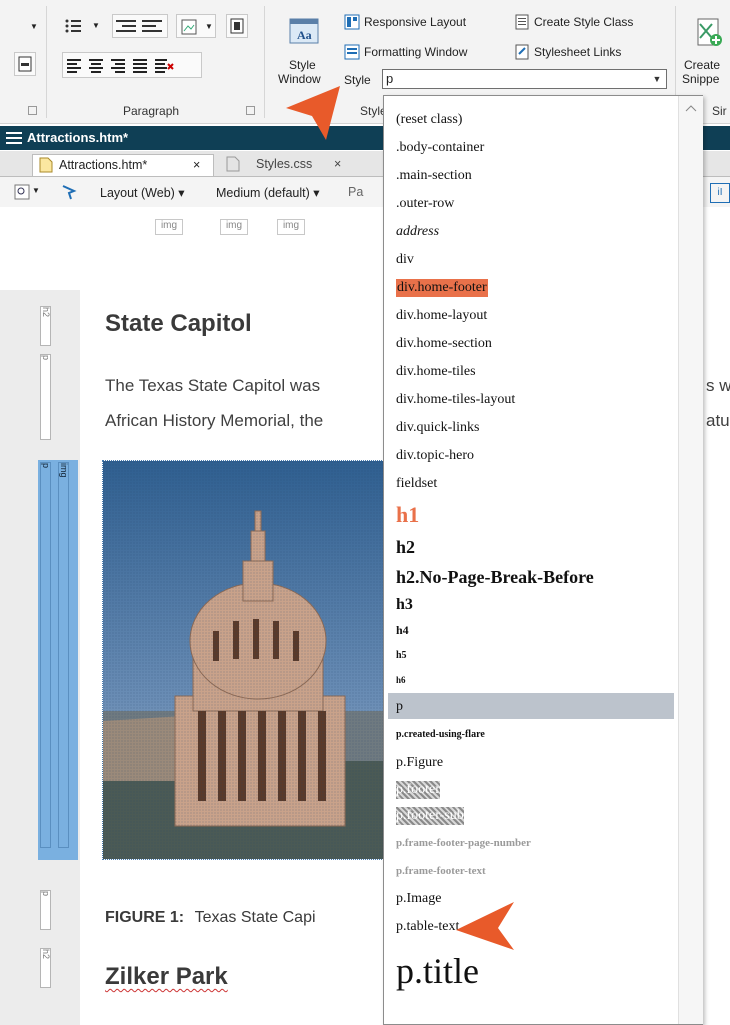  What do you see at coordinates (441, 871) in the screenshot?
I see `style-option-p-frame-footer-text: p.frame-footer-text` at bounding box center [441, 871].